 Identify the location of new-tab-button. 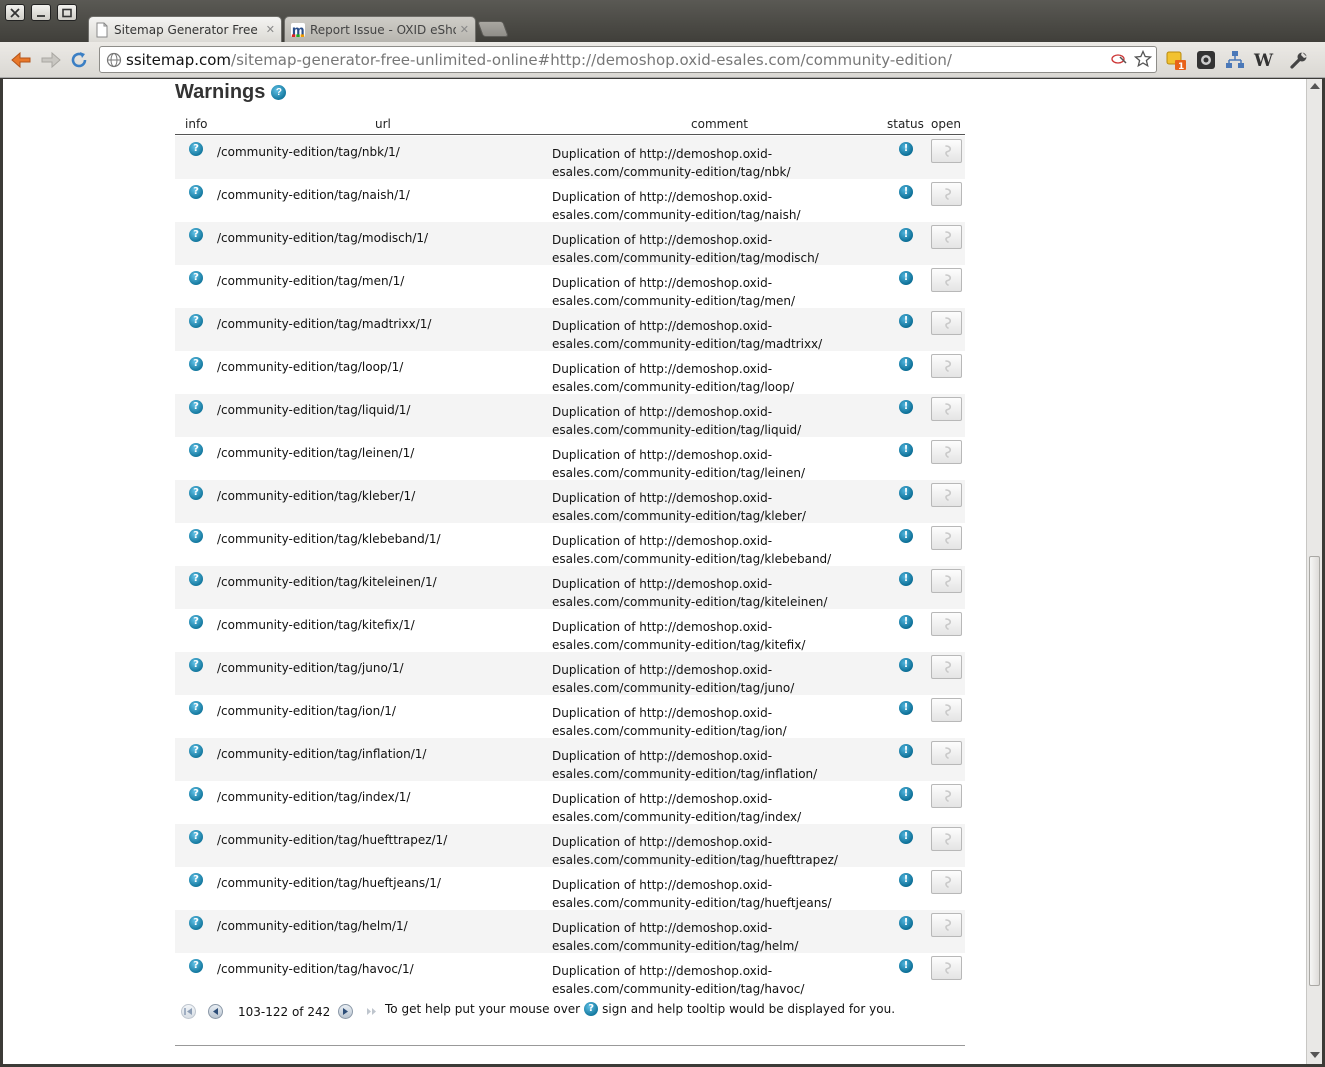
(493, 29).